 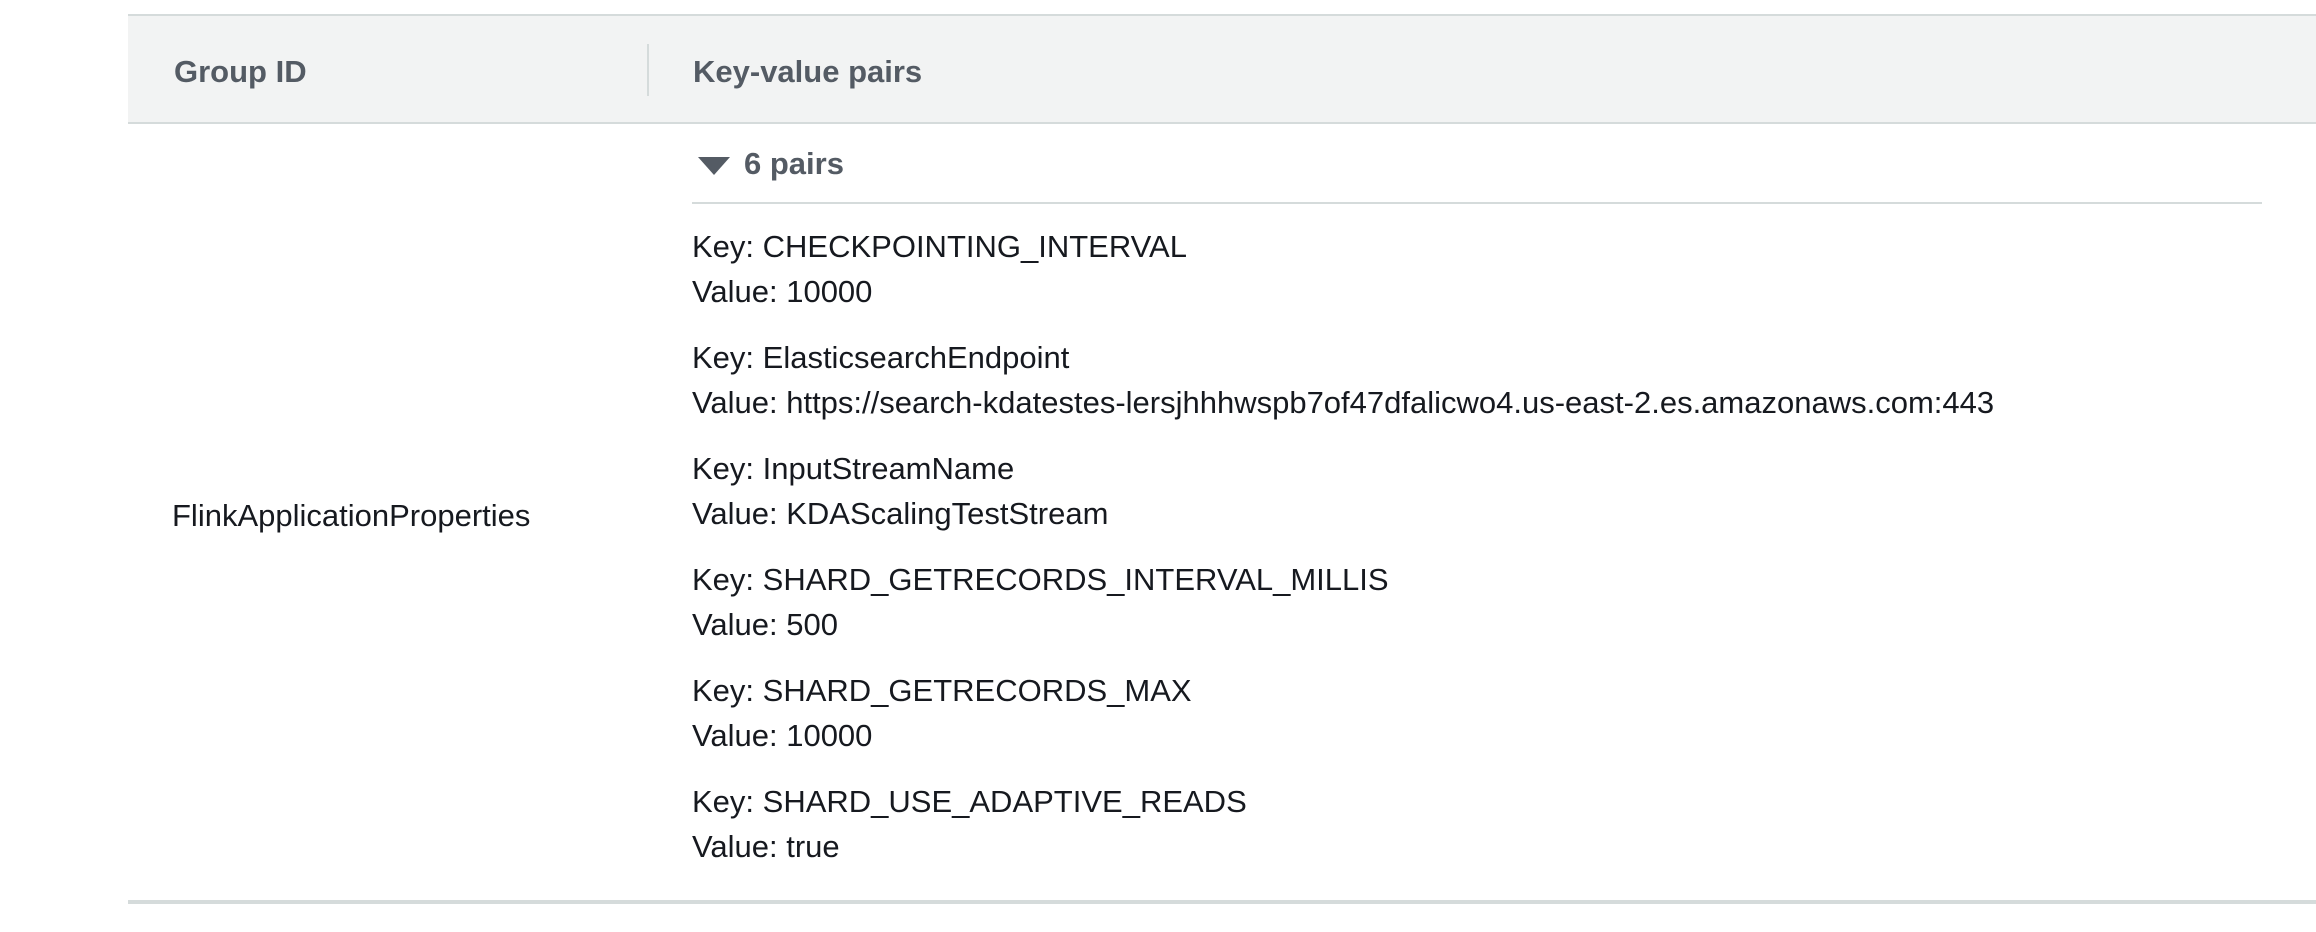 I want to click on table-bottom-border, so click(x=1222, y=902).